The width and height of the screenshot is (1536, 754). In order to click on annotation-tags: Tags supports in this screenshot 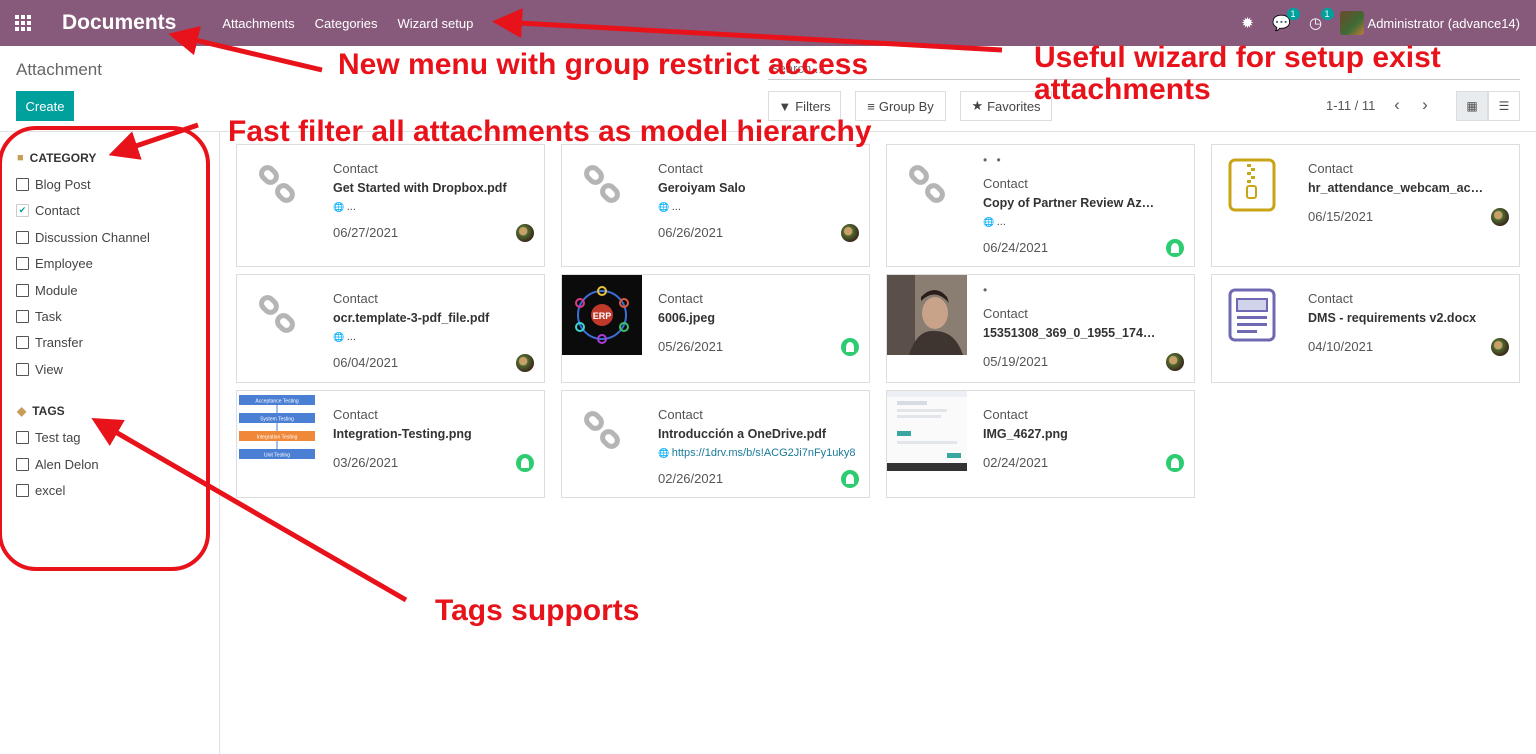, I will do `click(537, 610)`.